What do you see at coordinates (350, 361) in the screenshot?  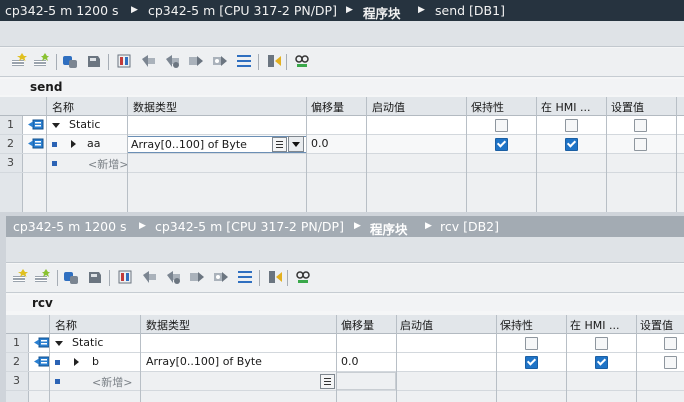 I see `row-offset: 0.0` at bounding box center [350, 361].